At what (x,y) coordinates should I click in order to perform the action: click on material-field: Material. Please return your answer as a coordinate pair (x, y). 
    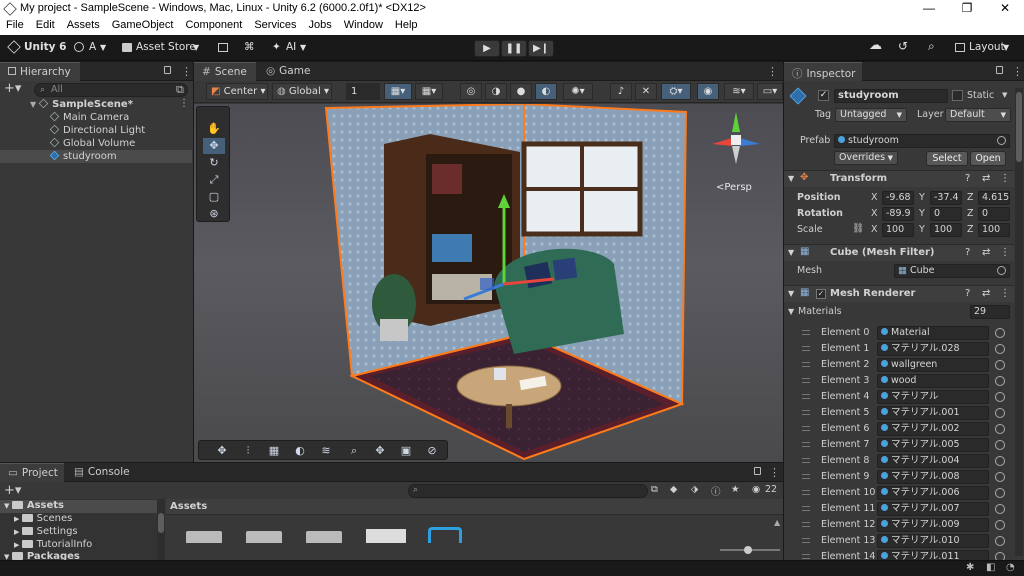
    Looking at the image, I should click on (933, 333).